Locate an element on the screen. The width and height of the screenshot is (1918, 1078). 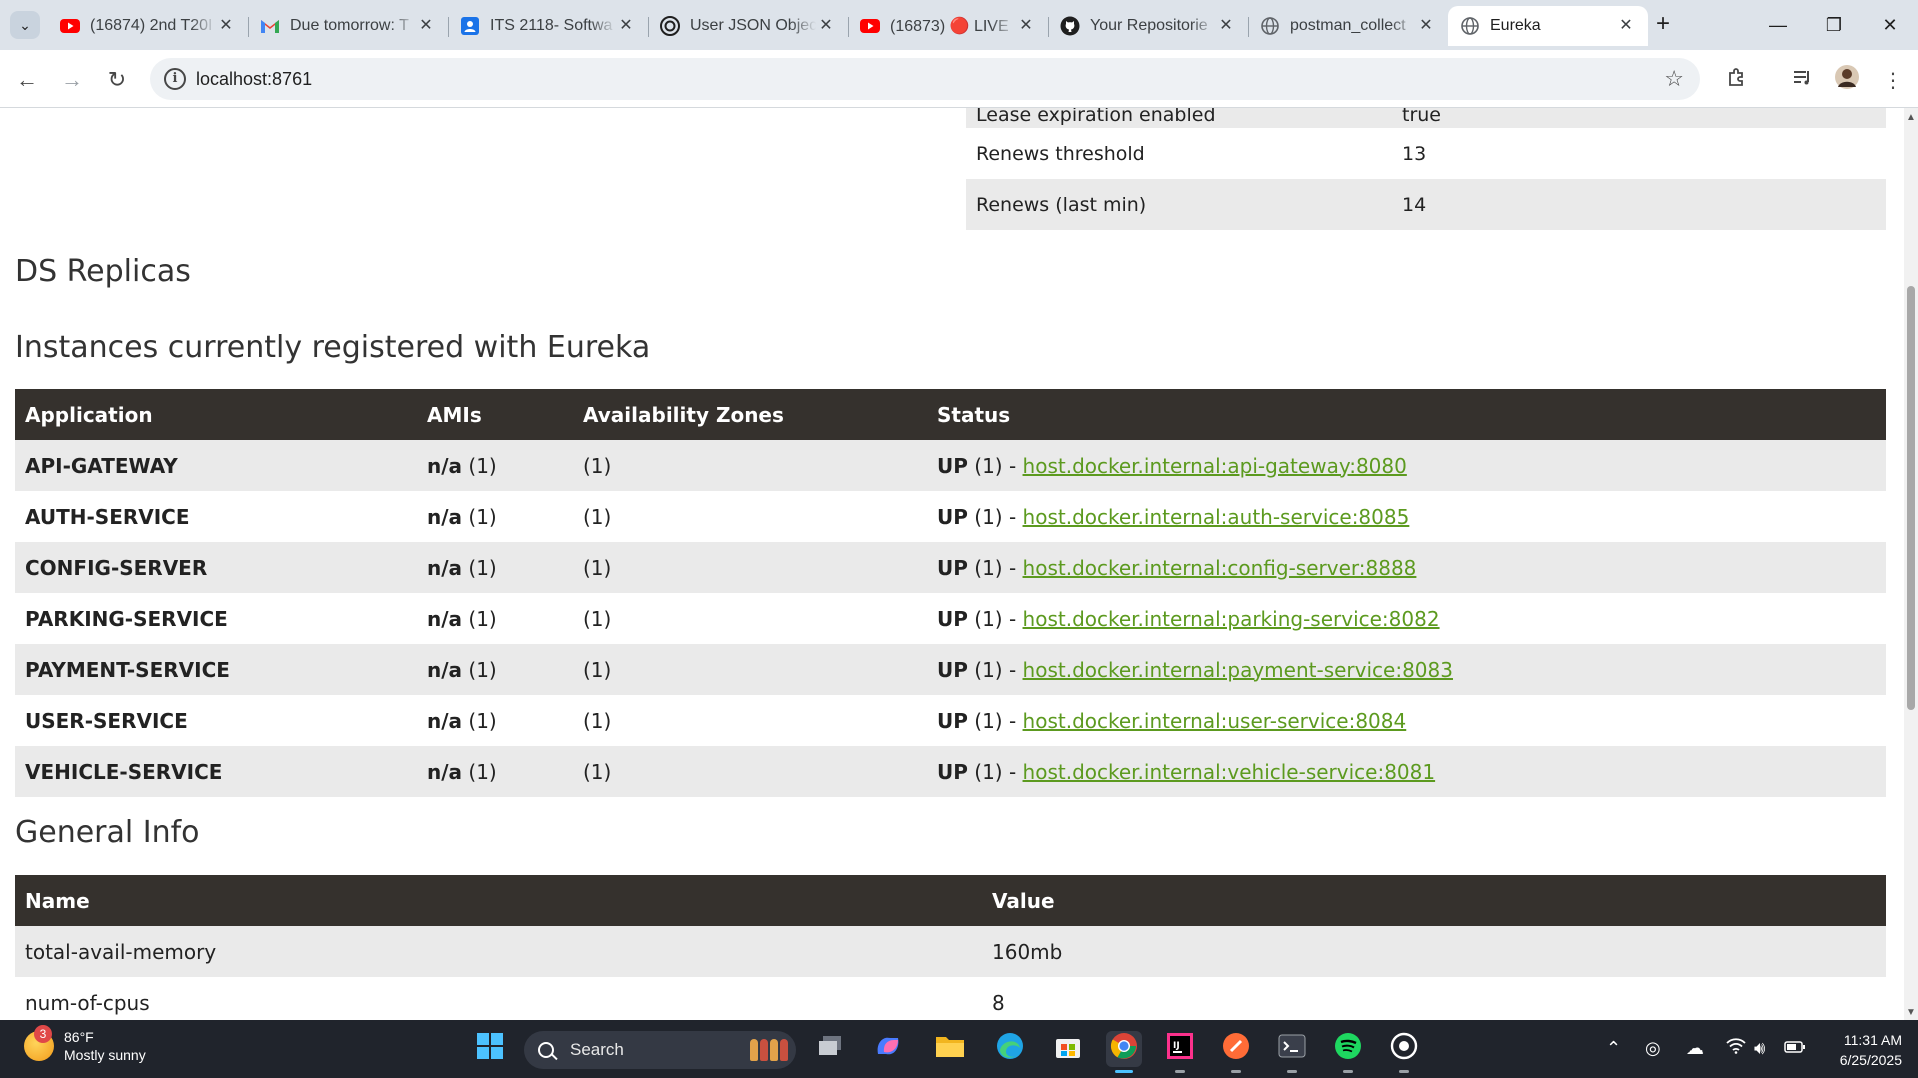
address-bar: i localhost:8761 ☆ is located at coordinates (925, 79).